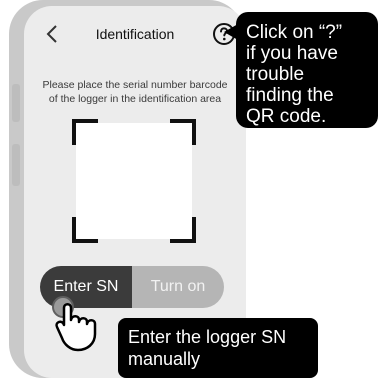  I want to click on enter-sn-callout-text: Enter the logger SN manually, so click(207, 348).